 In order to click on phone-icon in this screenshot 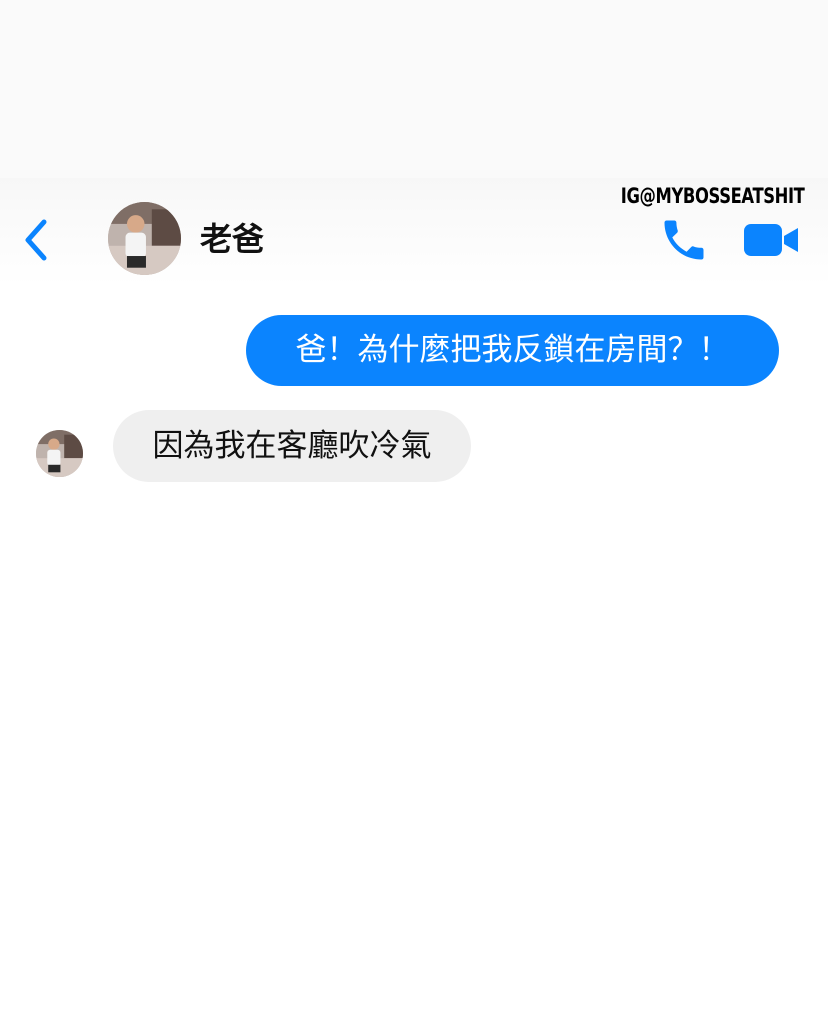, I will do `click(684, 240)`.